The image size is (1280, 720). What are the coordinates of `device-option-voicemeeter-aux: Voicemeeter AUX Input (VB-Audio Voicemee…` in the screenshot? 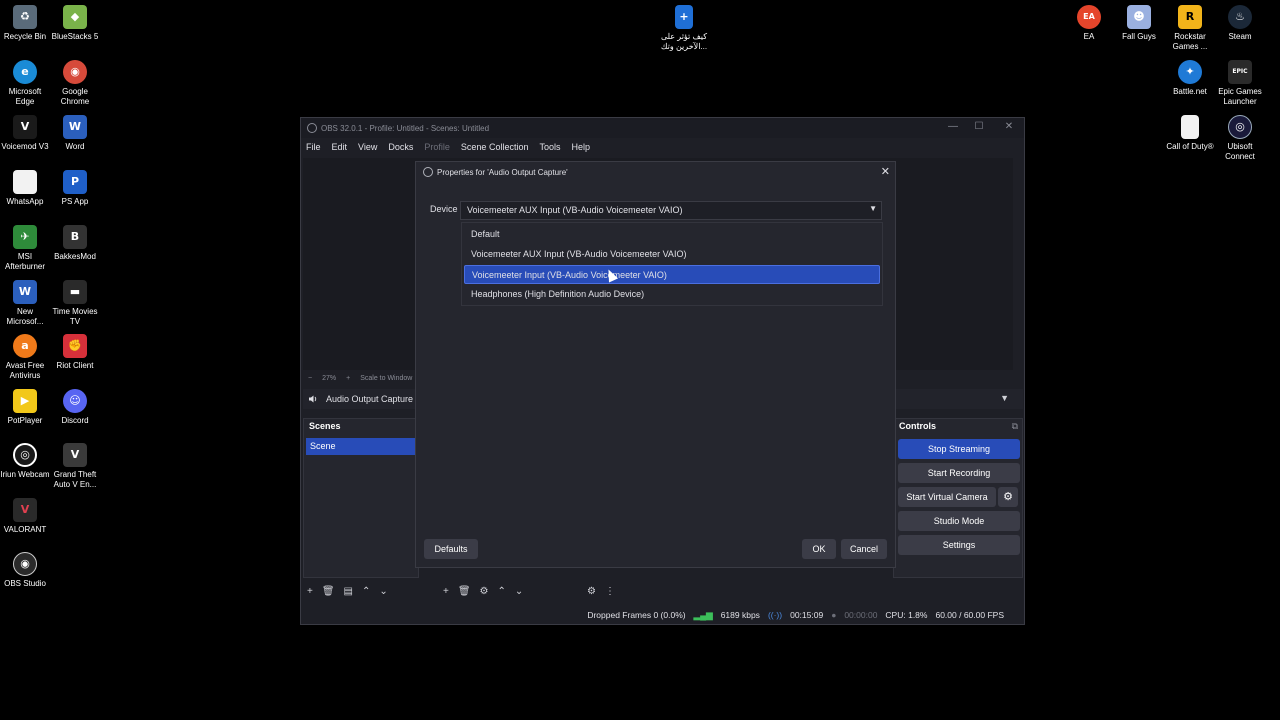 It's located at (672, 254).